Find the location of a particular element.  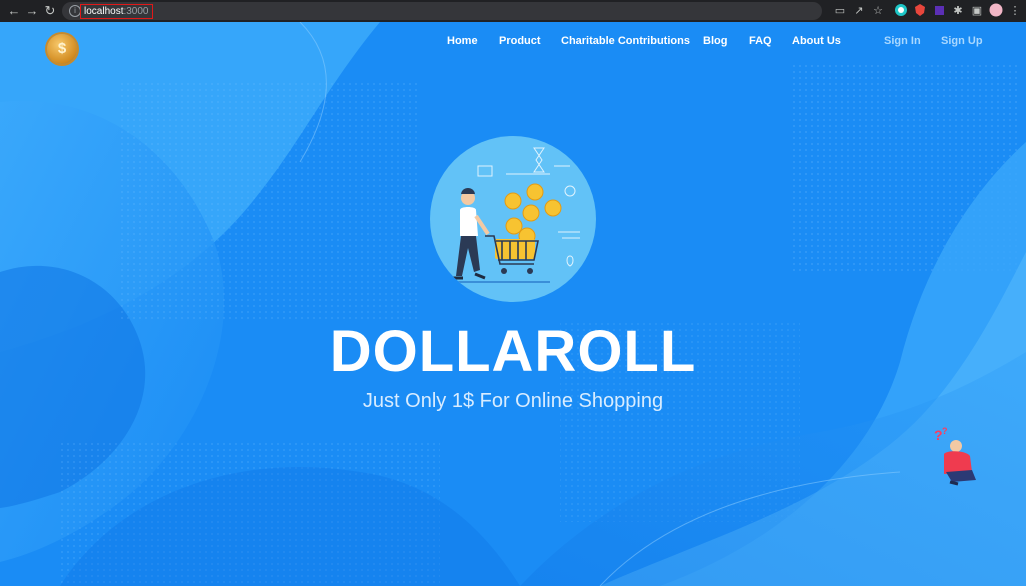

dollar-coin-icon: $ is located at coordinates (62, 48).